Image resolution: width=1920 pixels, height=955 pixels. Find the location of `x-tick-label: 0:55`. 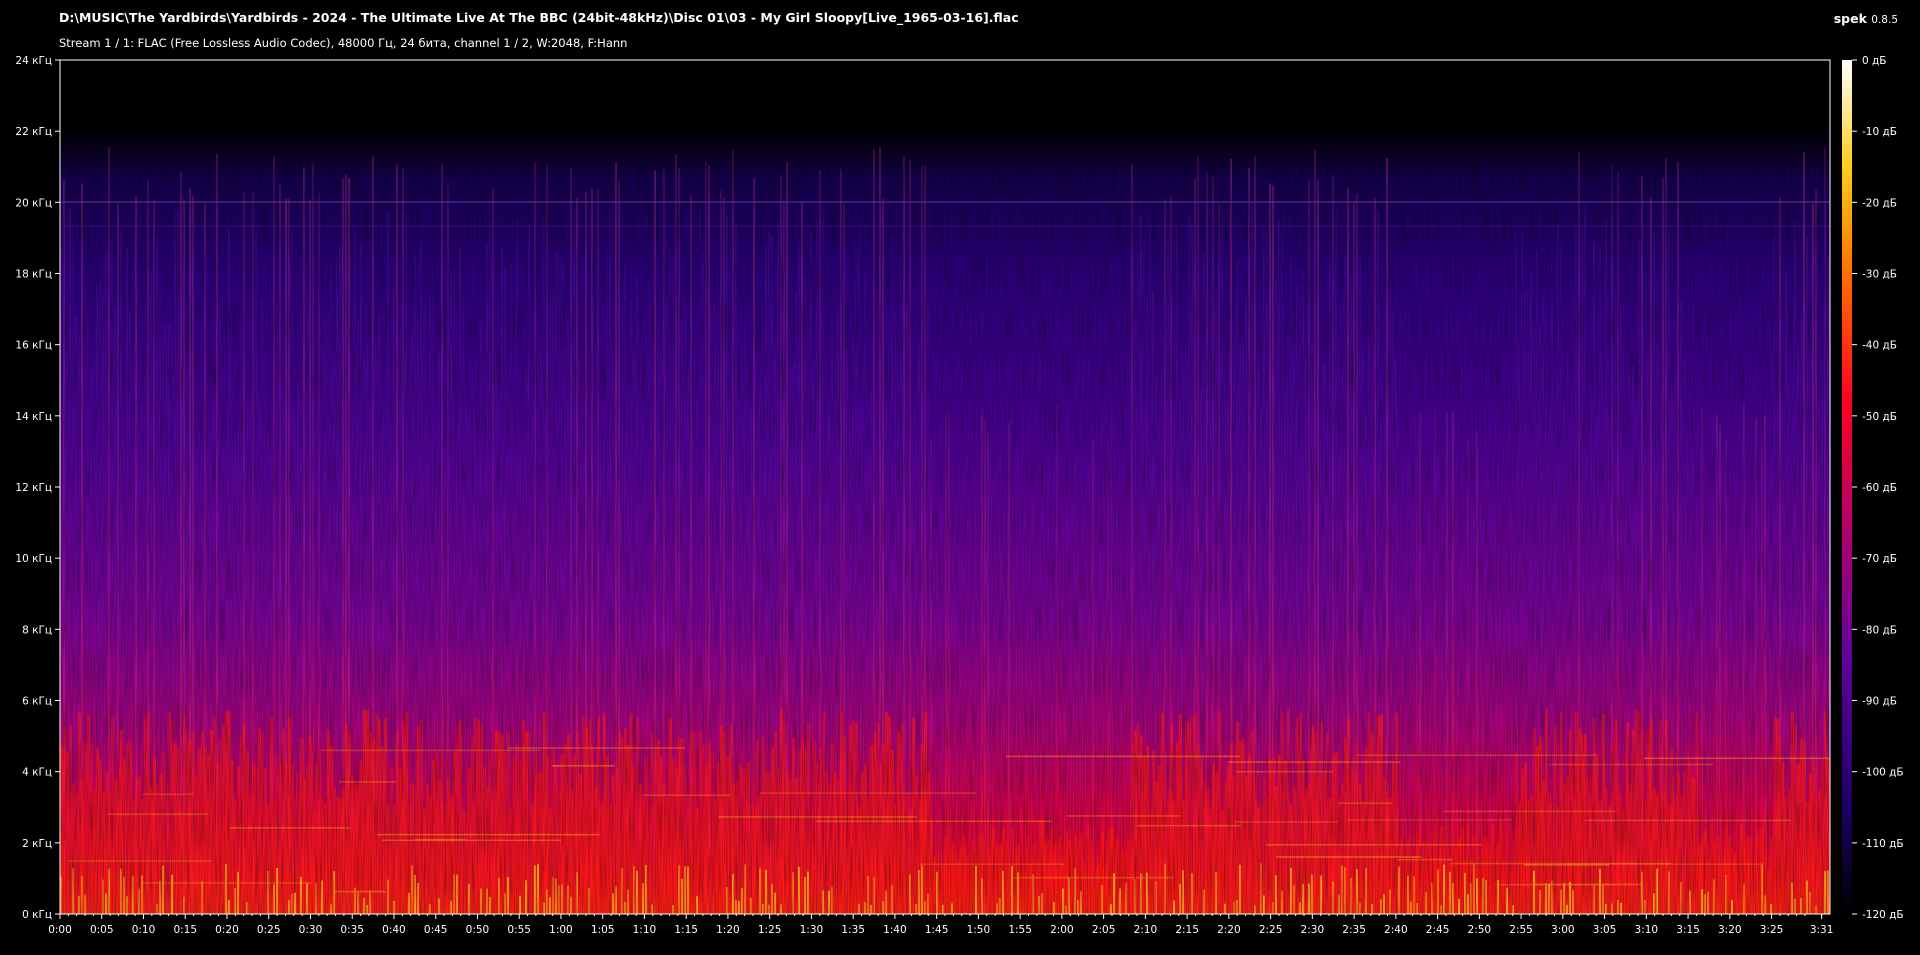

x-tick-label: 0:55 is located at coordinates (519, 930).